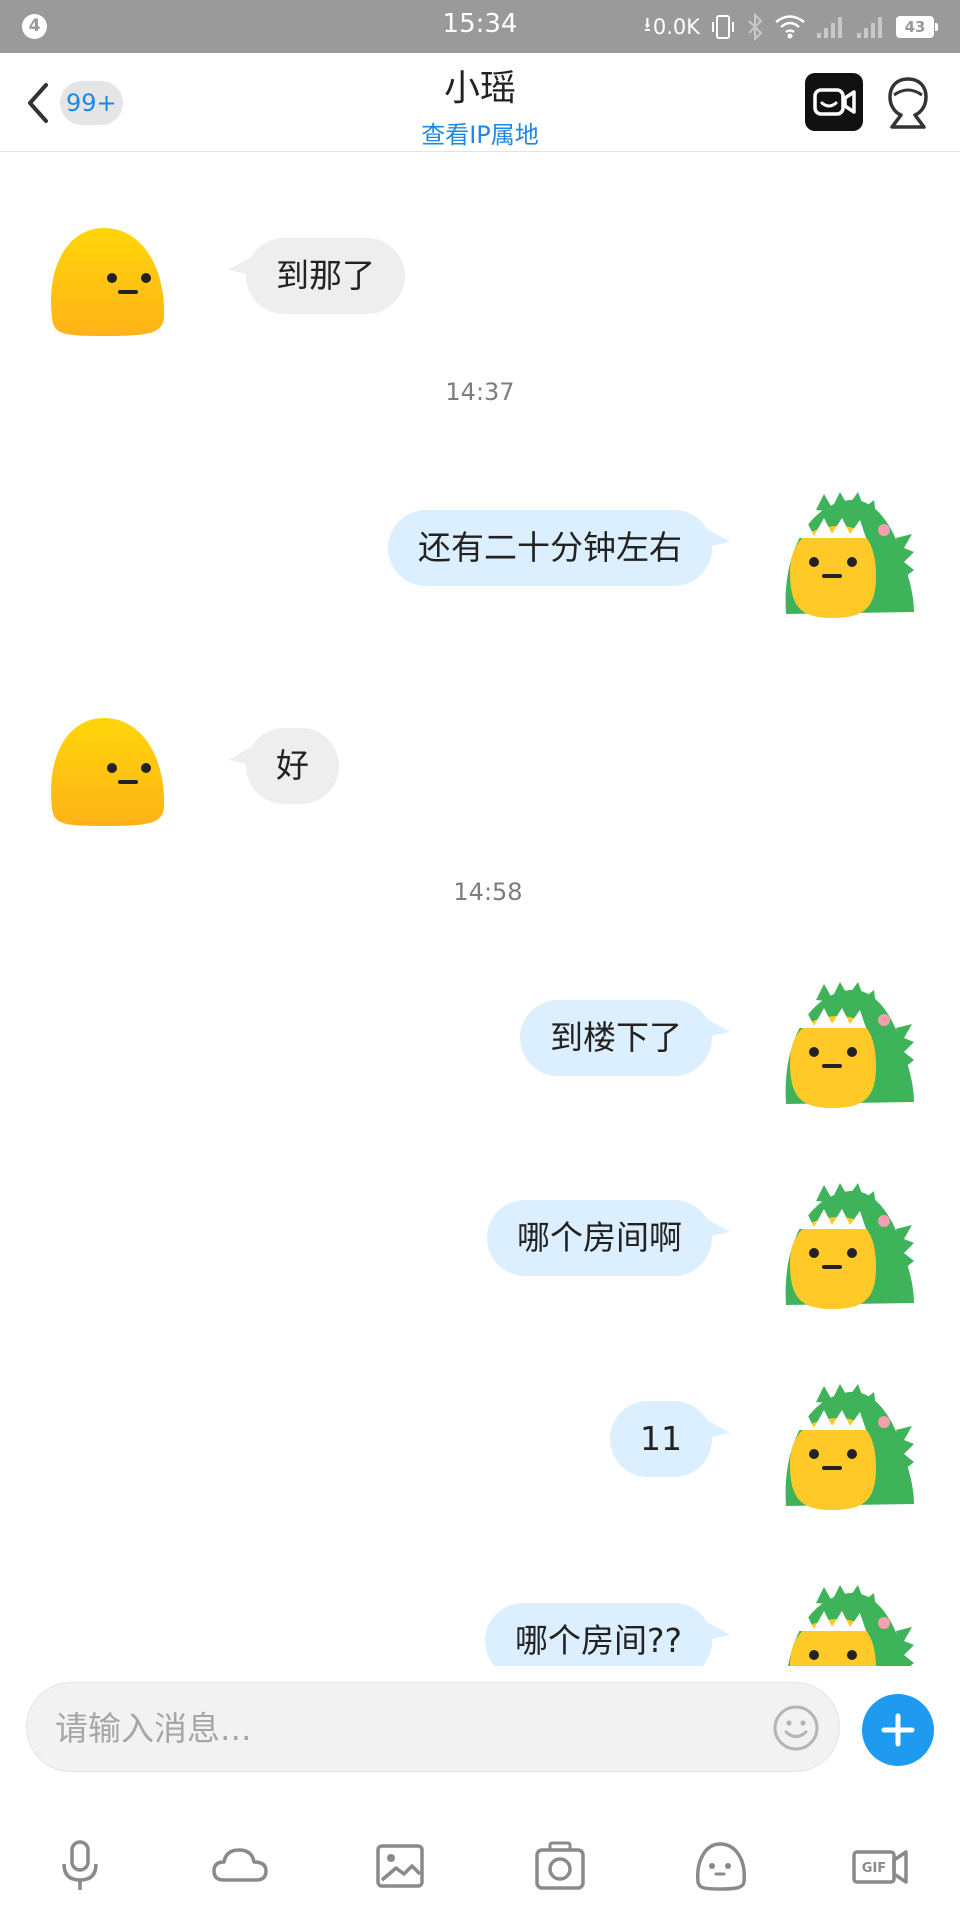 The width and height of the screenshot is (960, 1920). What do you see at coordinates (480, 132) in the screenshot?
I see `view-ip-location-link: 查看IP属地` at bounding box center [480, 132].